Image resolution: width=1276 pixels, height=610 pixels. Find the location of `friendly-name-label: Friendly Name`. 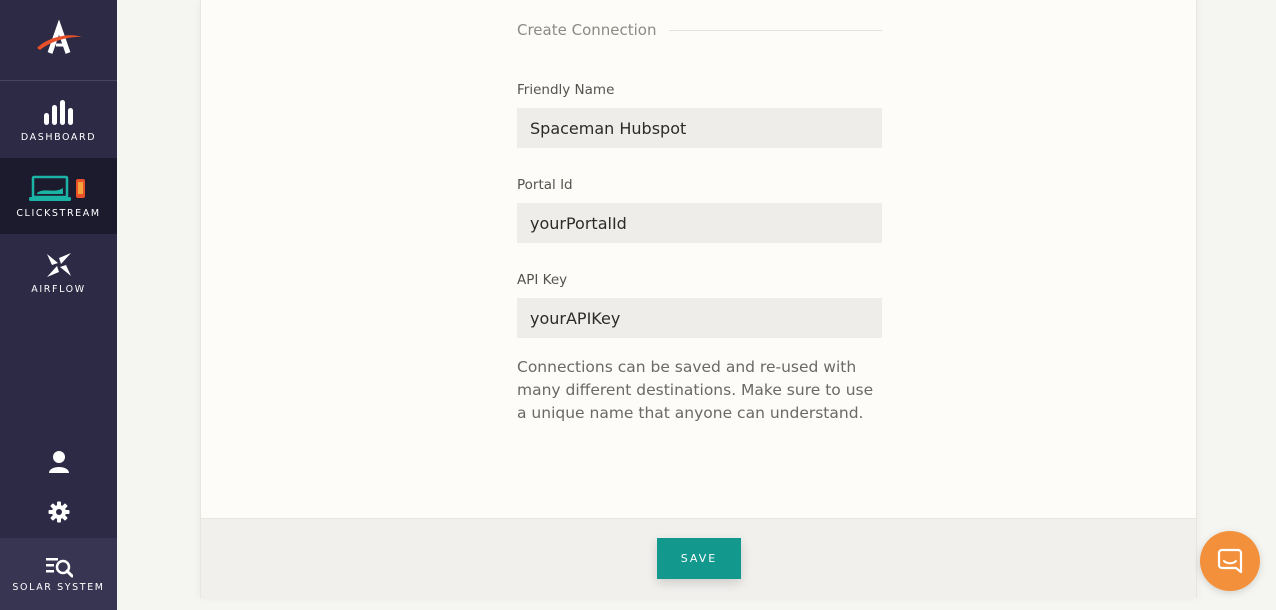

friendly-name-label: Friendly Name is located at coordinates (566, 90).